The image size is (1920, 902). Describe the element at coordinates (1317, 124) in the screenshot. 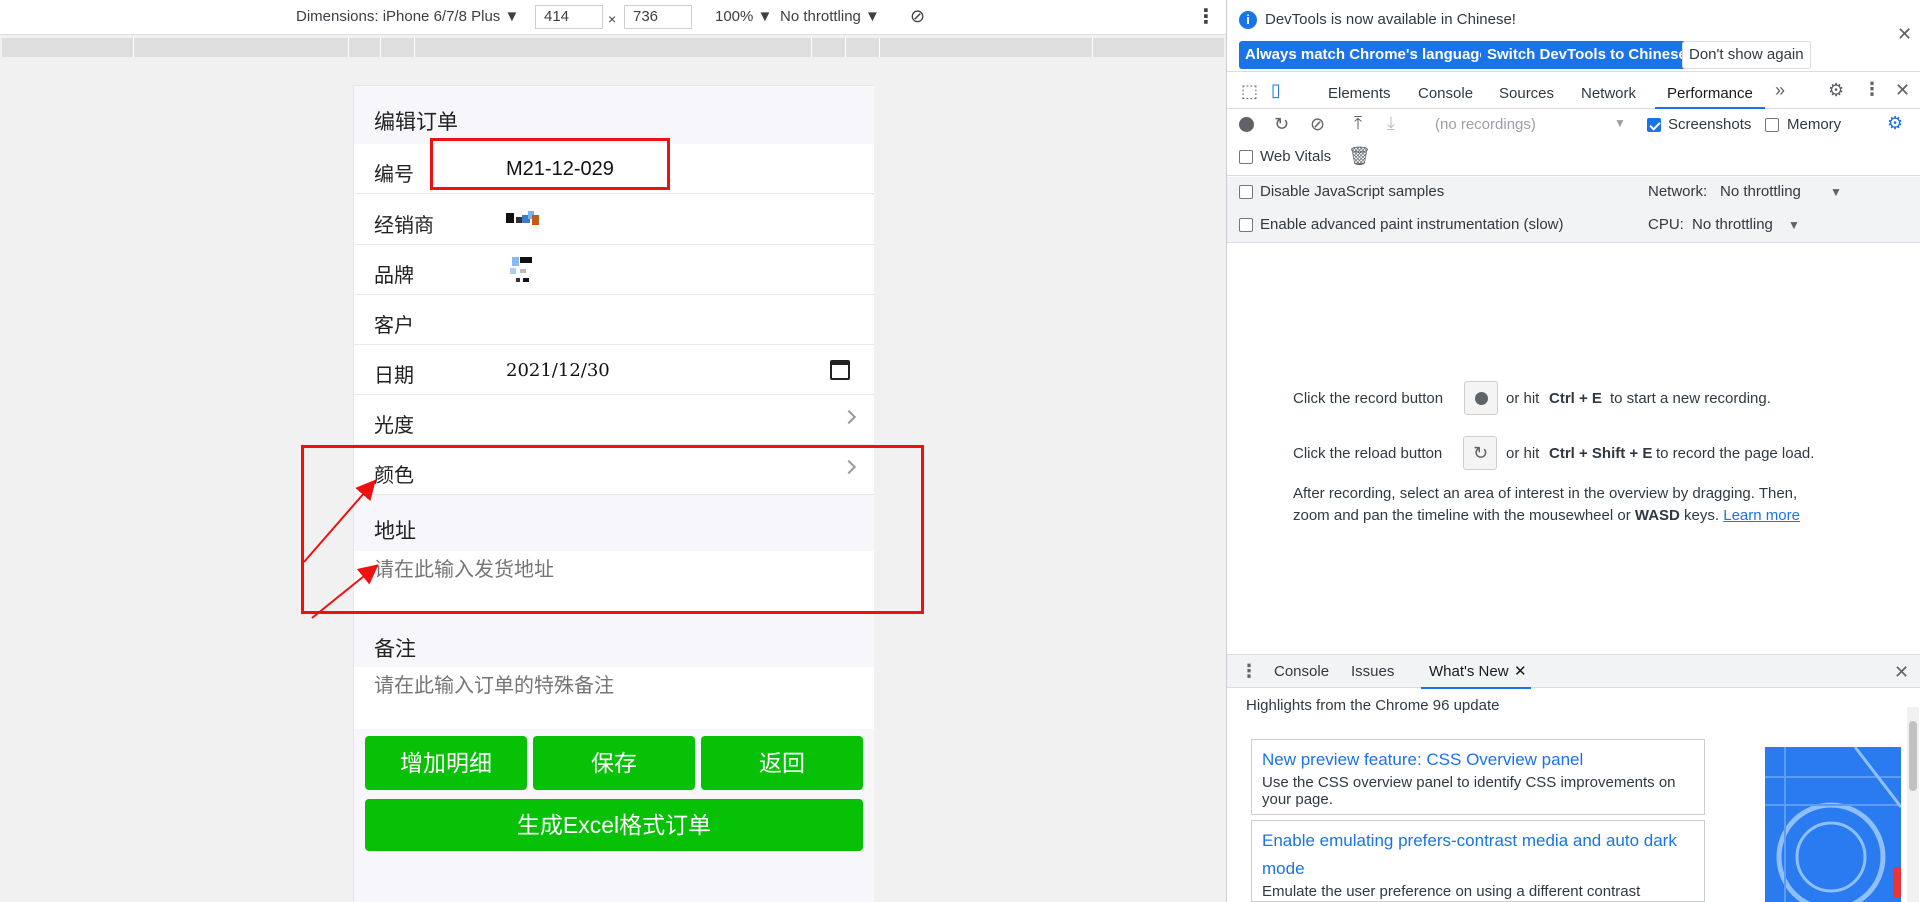

I see `clear-icon: ⊘` at that location.